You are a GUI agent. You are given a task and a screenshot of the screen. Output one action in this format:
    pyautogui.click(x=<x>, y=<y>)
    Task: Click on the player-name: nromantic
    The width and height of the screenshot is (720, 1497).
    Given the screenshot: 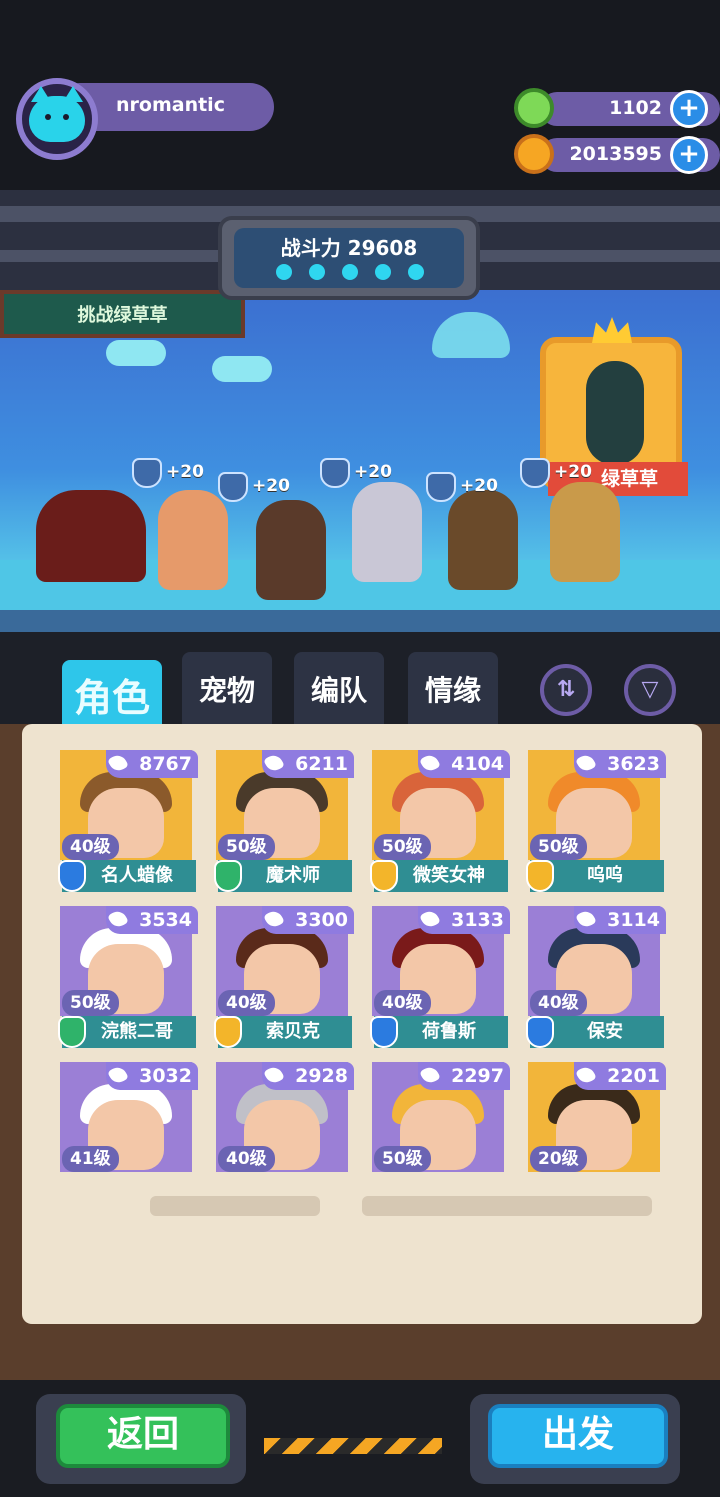 What is the action you would take?
    pyautogui.click(x=170, y=105)
    